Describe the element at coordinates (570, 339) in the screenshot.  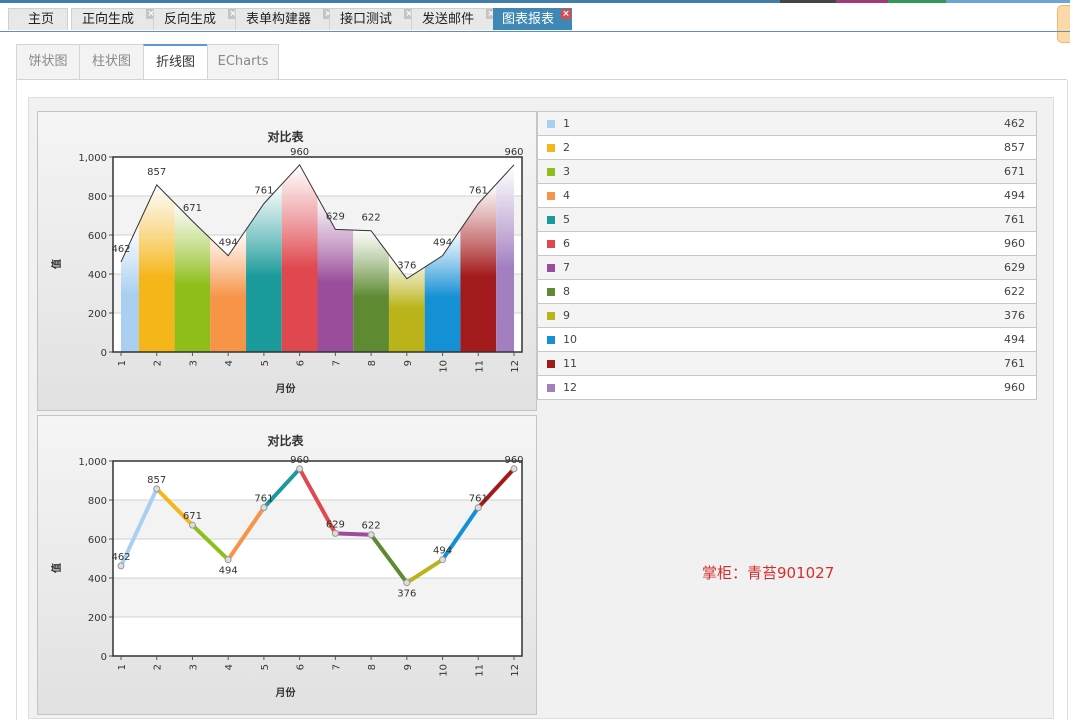
I see `legend-name: 10` at that location.